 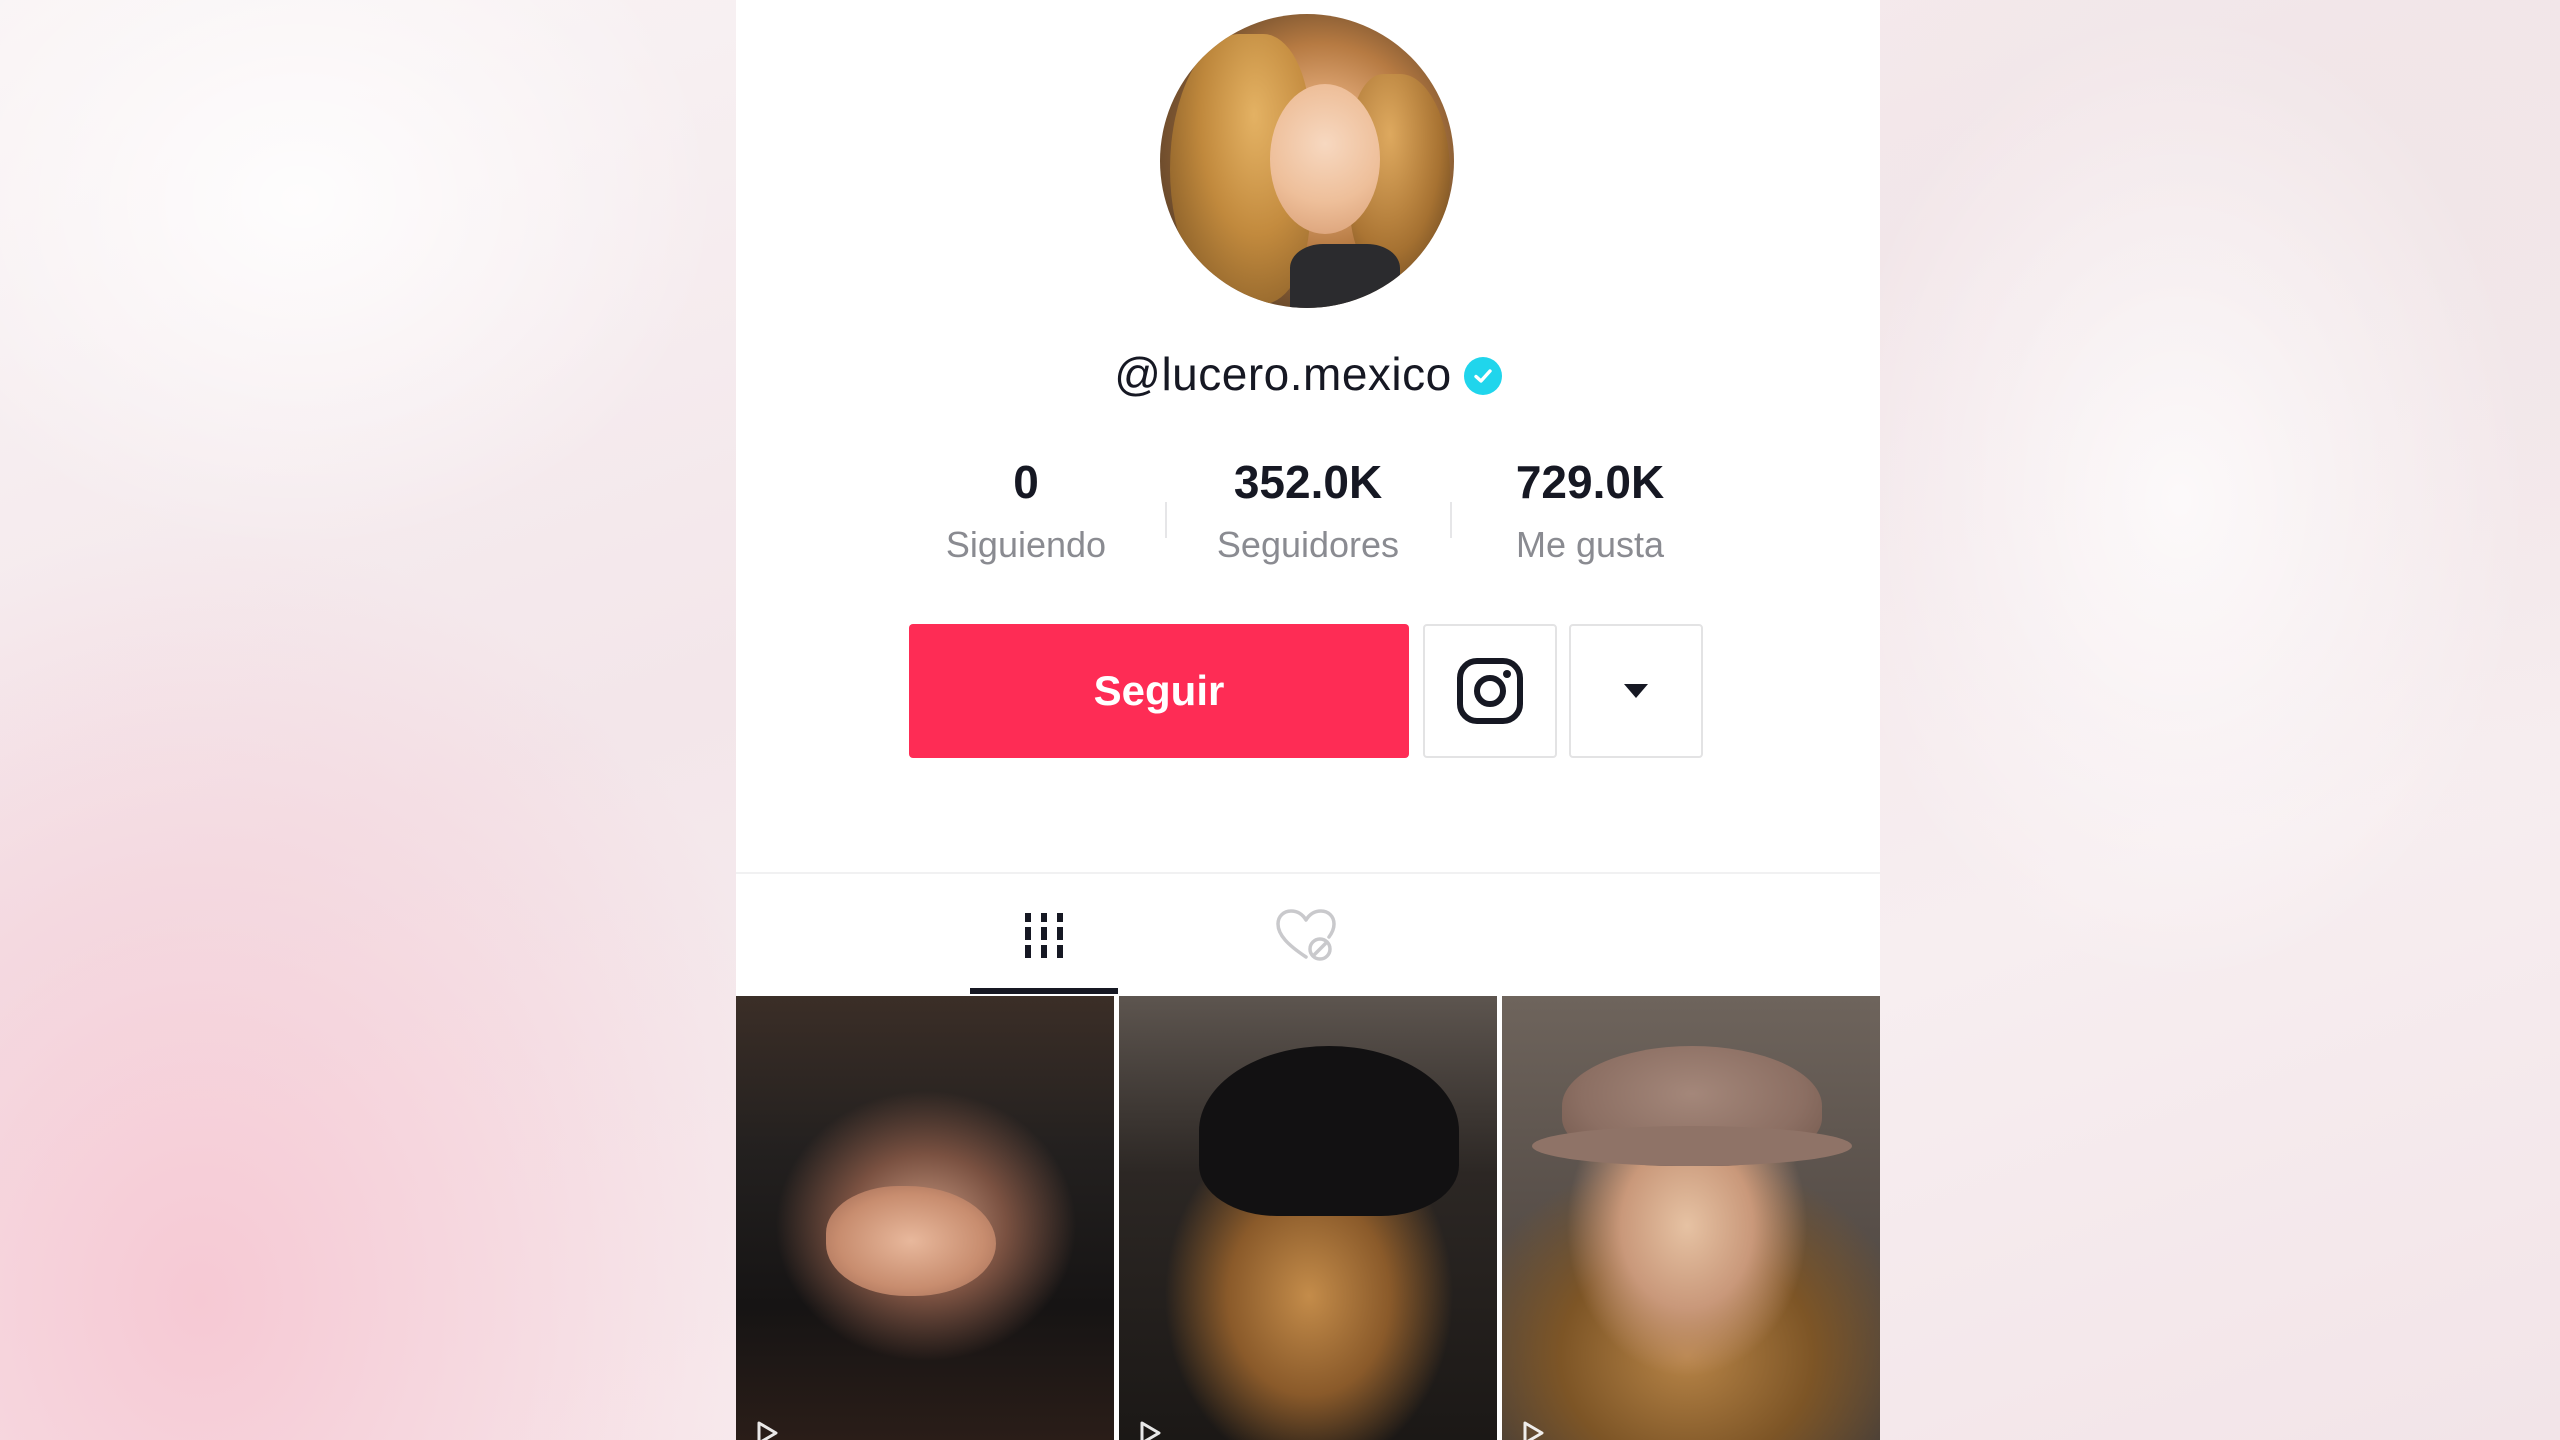 What do you see at coordinates (1159, 691) in the screenshot?
I see `follow-button: Seguir` at bounding box center [1159, 691].